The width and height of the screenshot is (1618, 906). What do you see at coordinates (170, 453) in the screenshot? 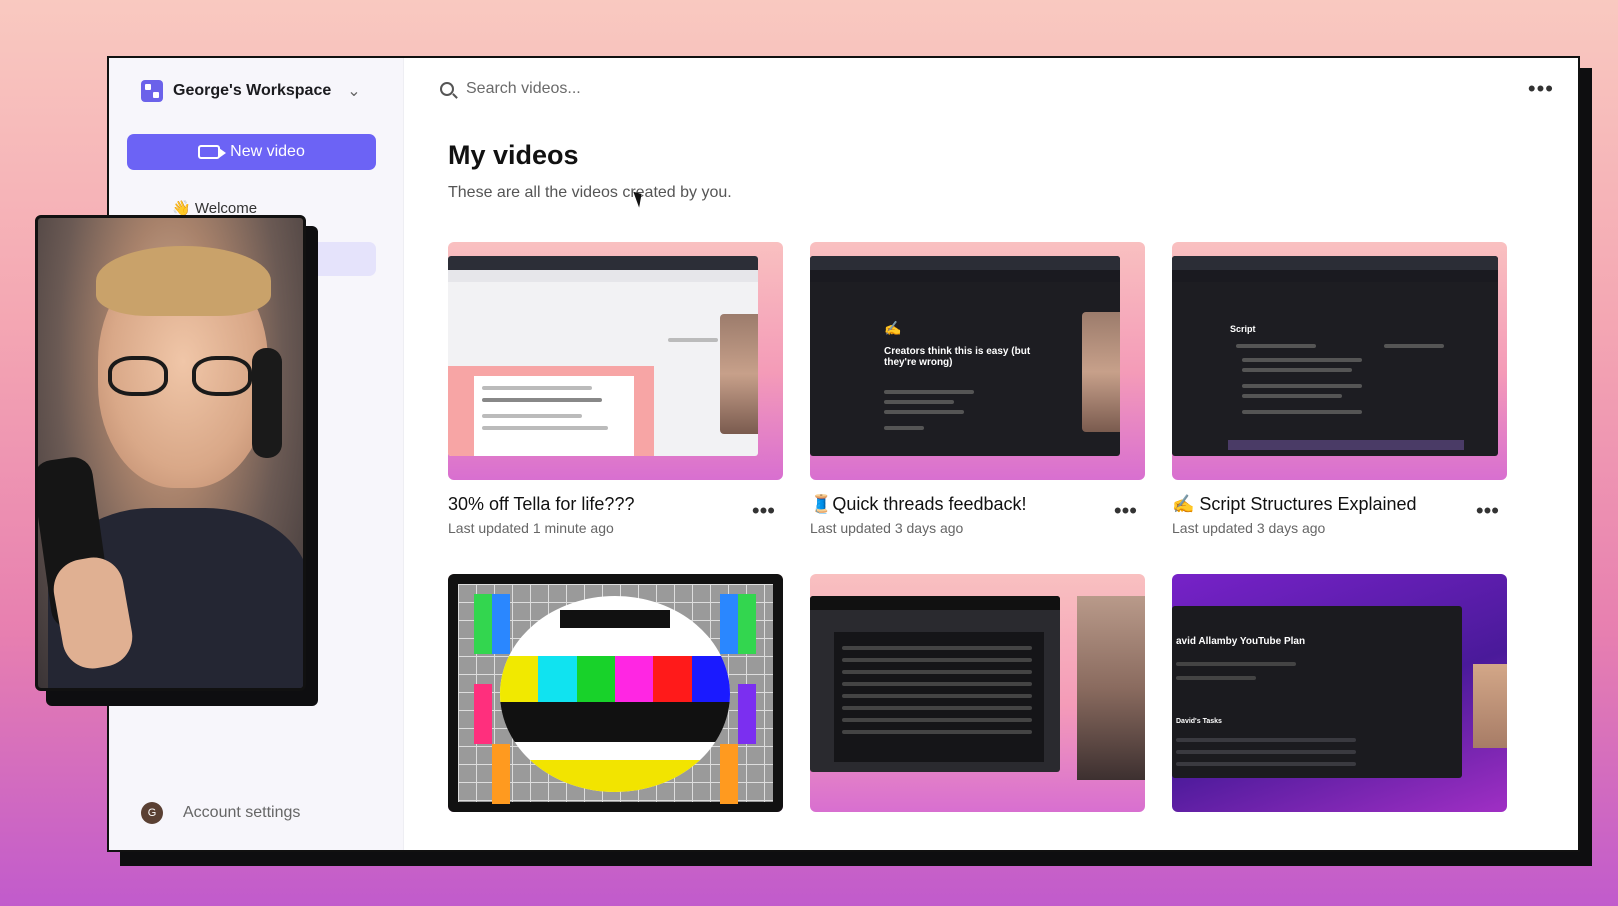
I see `webcam-overlay` at bounding box center [170, 453].